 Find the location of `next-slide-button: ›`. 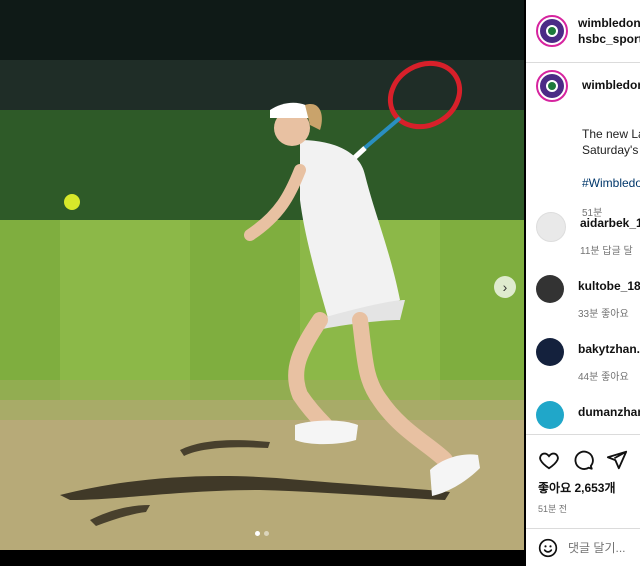

next-slide-button: › is located at coordinates (505, 287).